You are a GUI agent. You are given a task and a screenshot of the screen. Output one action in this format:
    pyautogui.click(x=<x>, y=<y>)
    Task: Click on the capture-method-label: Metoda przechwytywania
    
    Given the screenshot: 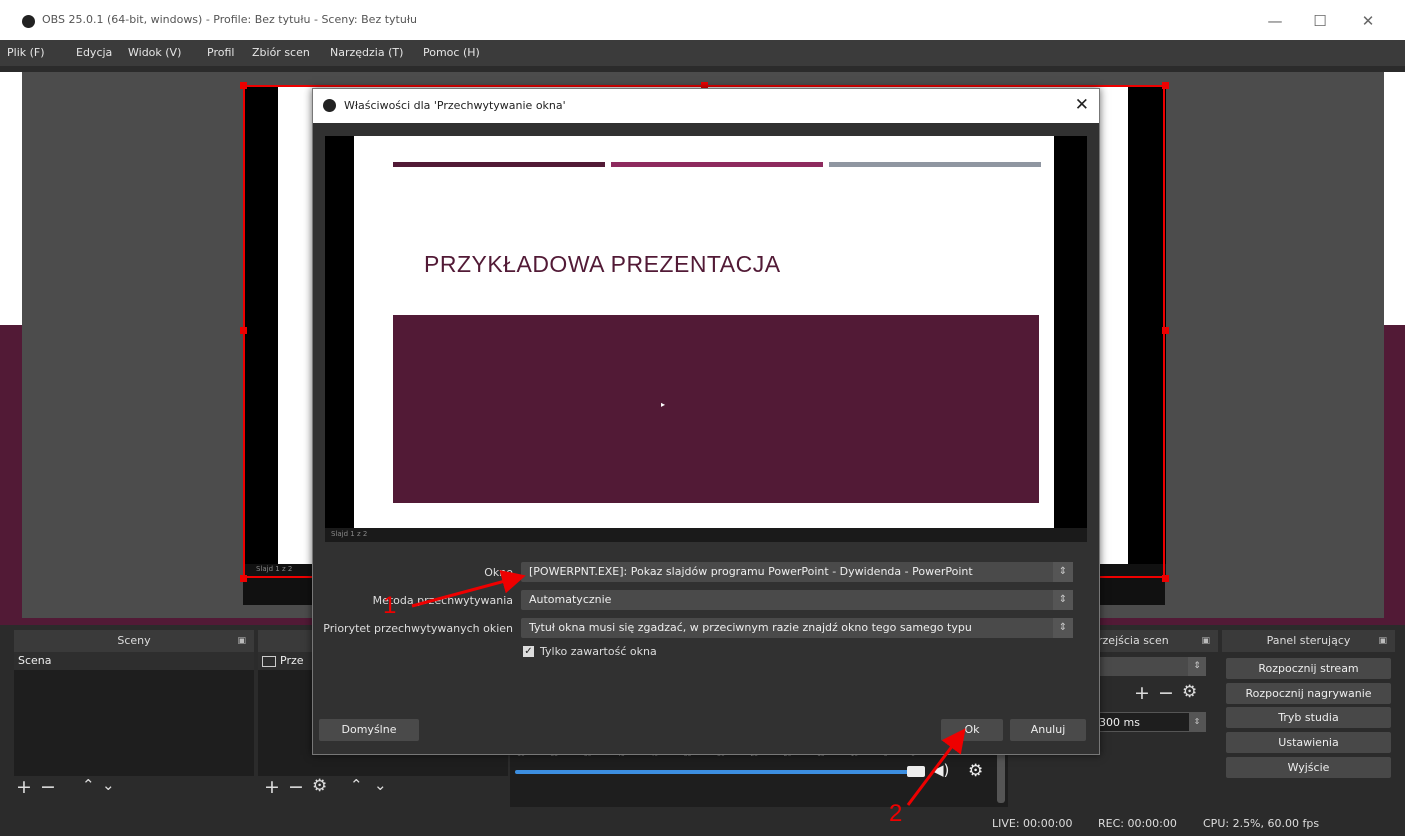 What is the action you would take?
    pyautogui.click(x=442, y=600)
    